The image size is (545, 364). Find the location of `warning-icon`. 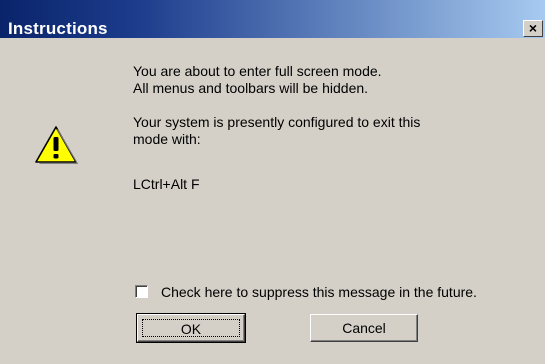

warning-icon is located at coordinates (56, 145).